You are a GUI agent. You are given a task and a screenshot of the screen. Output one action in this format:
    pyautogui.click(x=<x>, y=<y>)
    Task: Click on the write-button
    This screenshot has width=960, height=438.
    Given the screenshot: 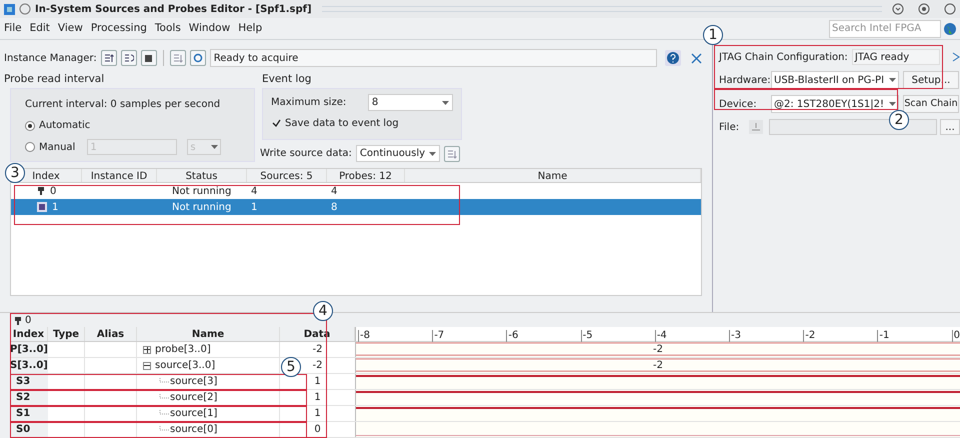 What is the action you would take?
    pyautogui.click(x=452, y=154)
    